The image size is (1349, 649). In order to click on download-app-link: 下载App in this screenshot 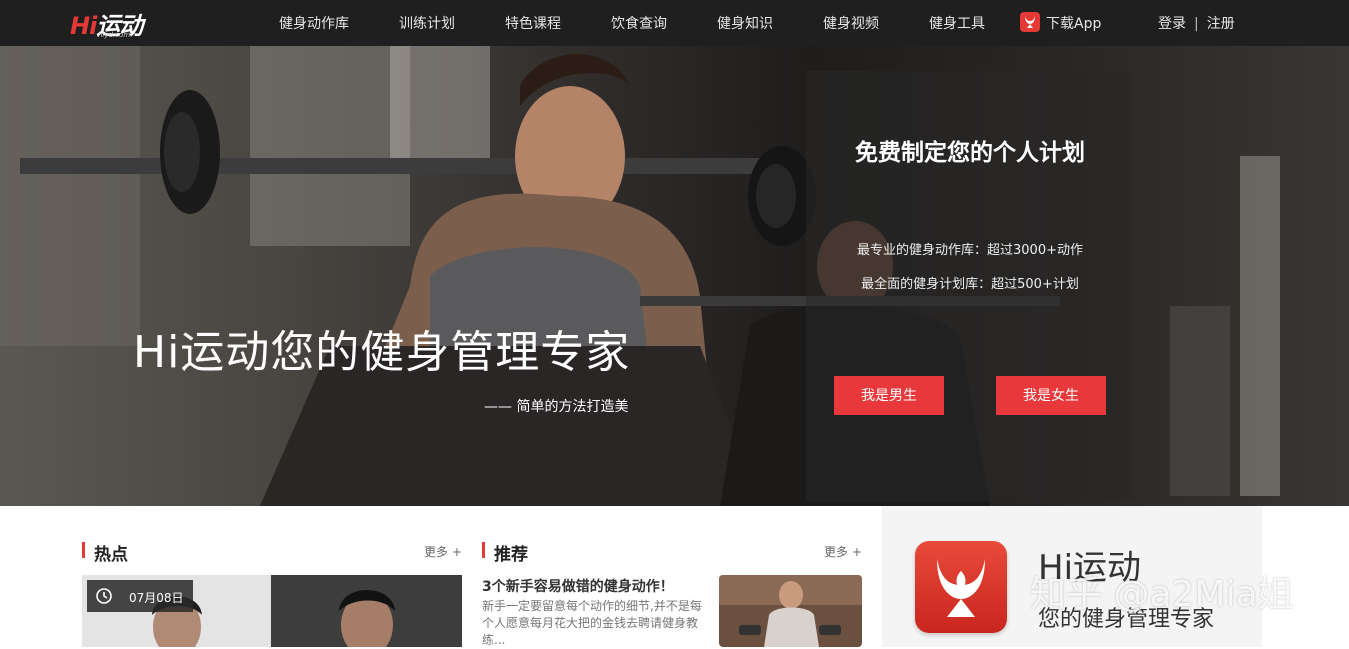, I will do `click(1073, 23)`.